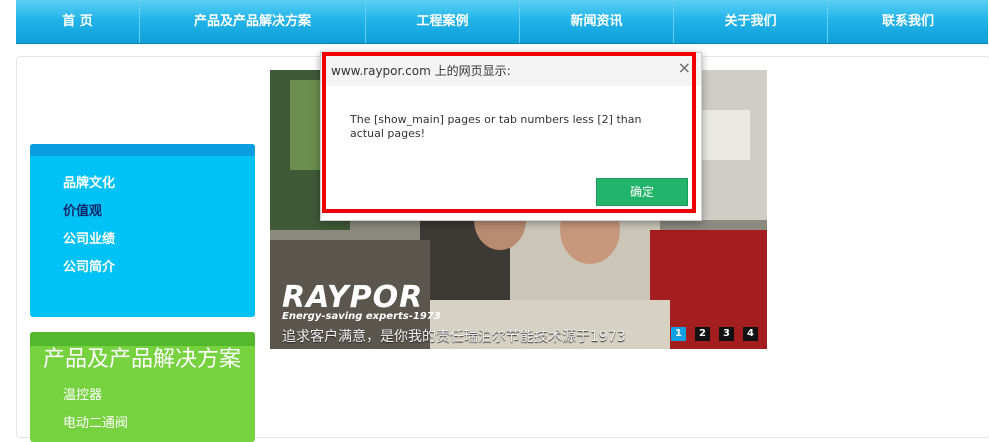 Image resolution: width=989 pixels, height=442 pixels. I want to click on products-menu-title: 产品及产品解决方案, so click(142, 359).